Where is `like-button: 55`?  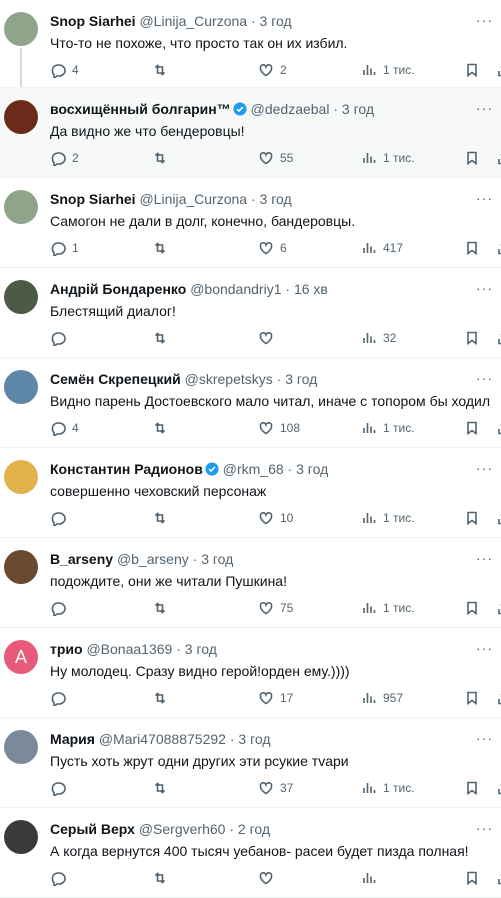 like-button: 55 is located at coordinates (275, 158).